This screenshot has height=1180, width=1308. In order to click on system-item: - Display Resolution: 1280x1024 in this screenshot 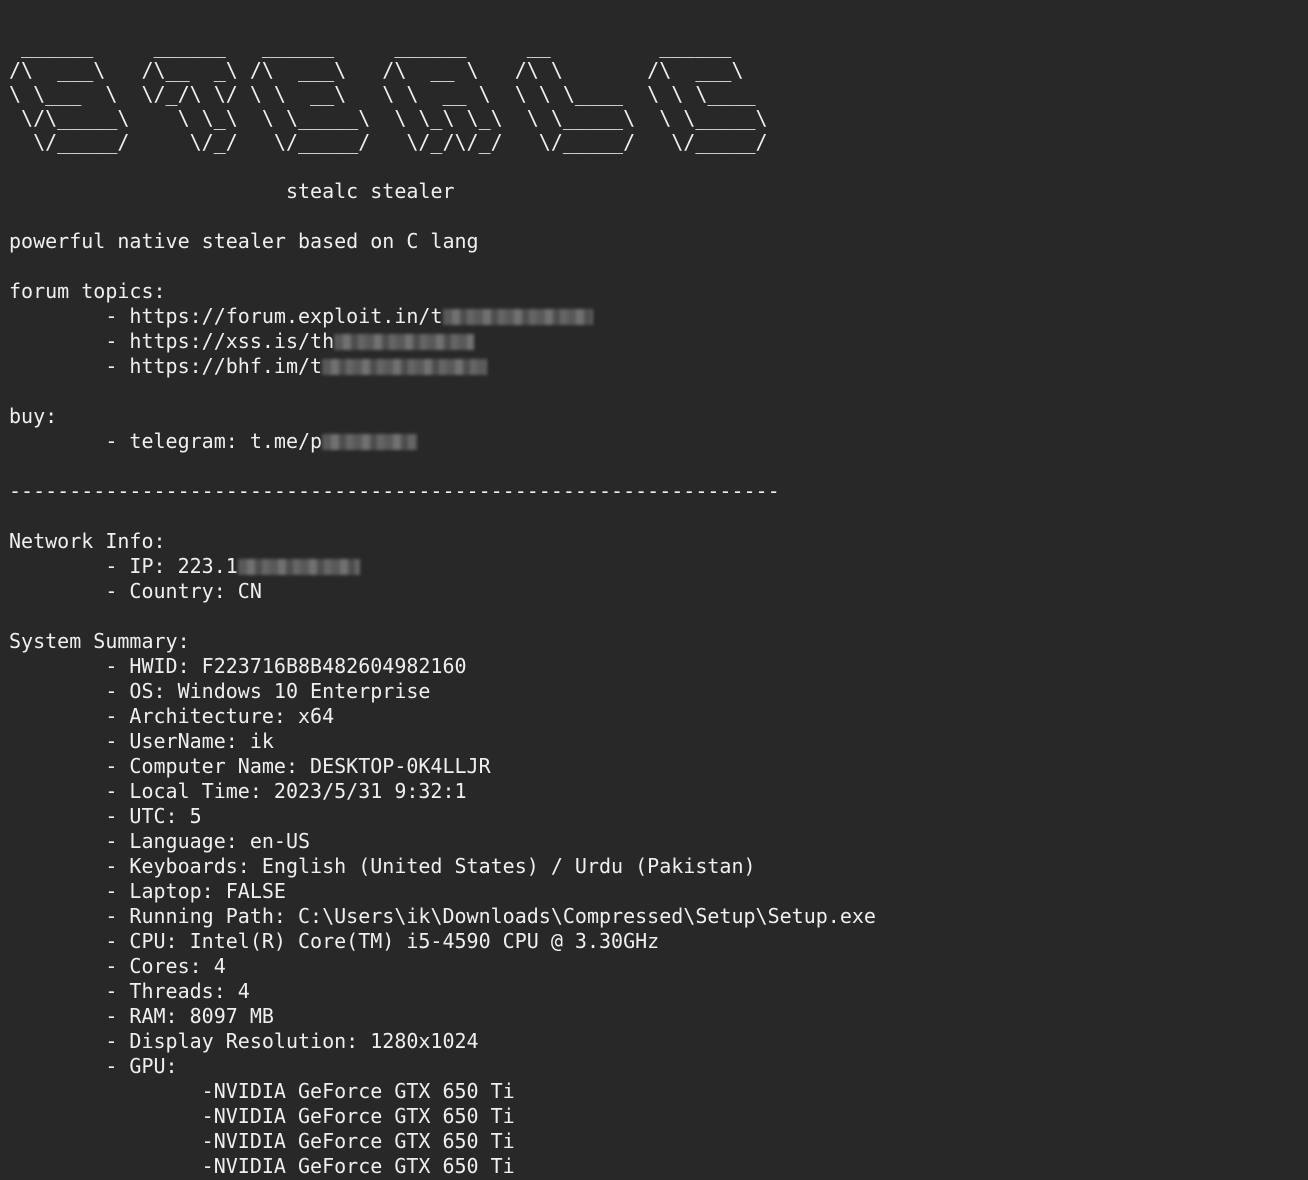, I will do `click(292, 1041)`.